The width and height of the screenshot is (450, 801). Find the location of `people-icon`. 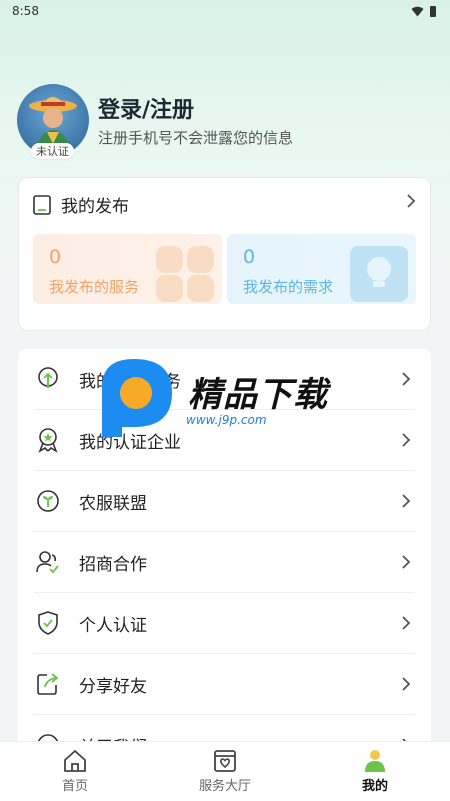

people-icon is located at coordinates (47, 562).